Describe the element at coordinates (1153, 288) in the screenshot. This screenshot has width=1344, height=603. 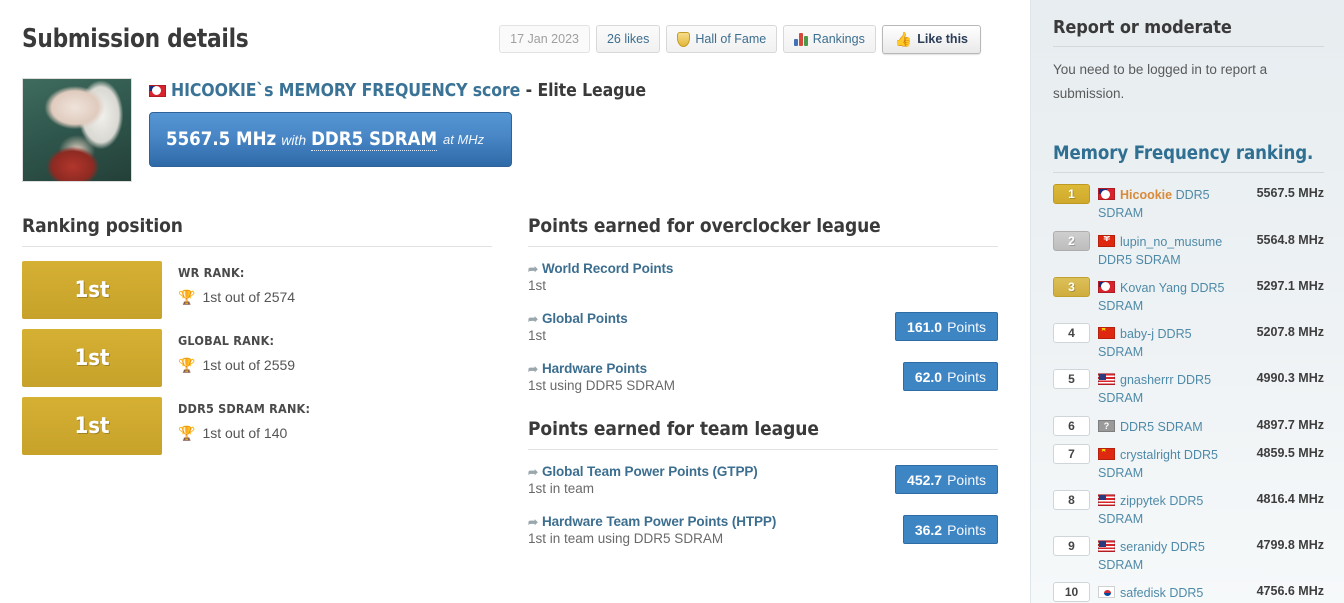
I see `leaderboard-username: Kovan Yang` at that location.